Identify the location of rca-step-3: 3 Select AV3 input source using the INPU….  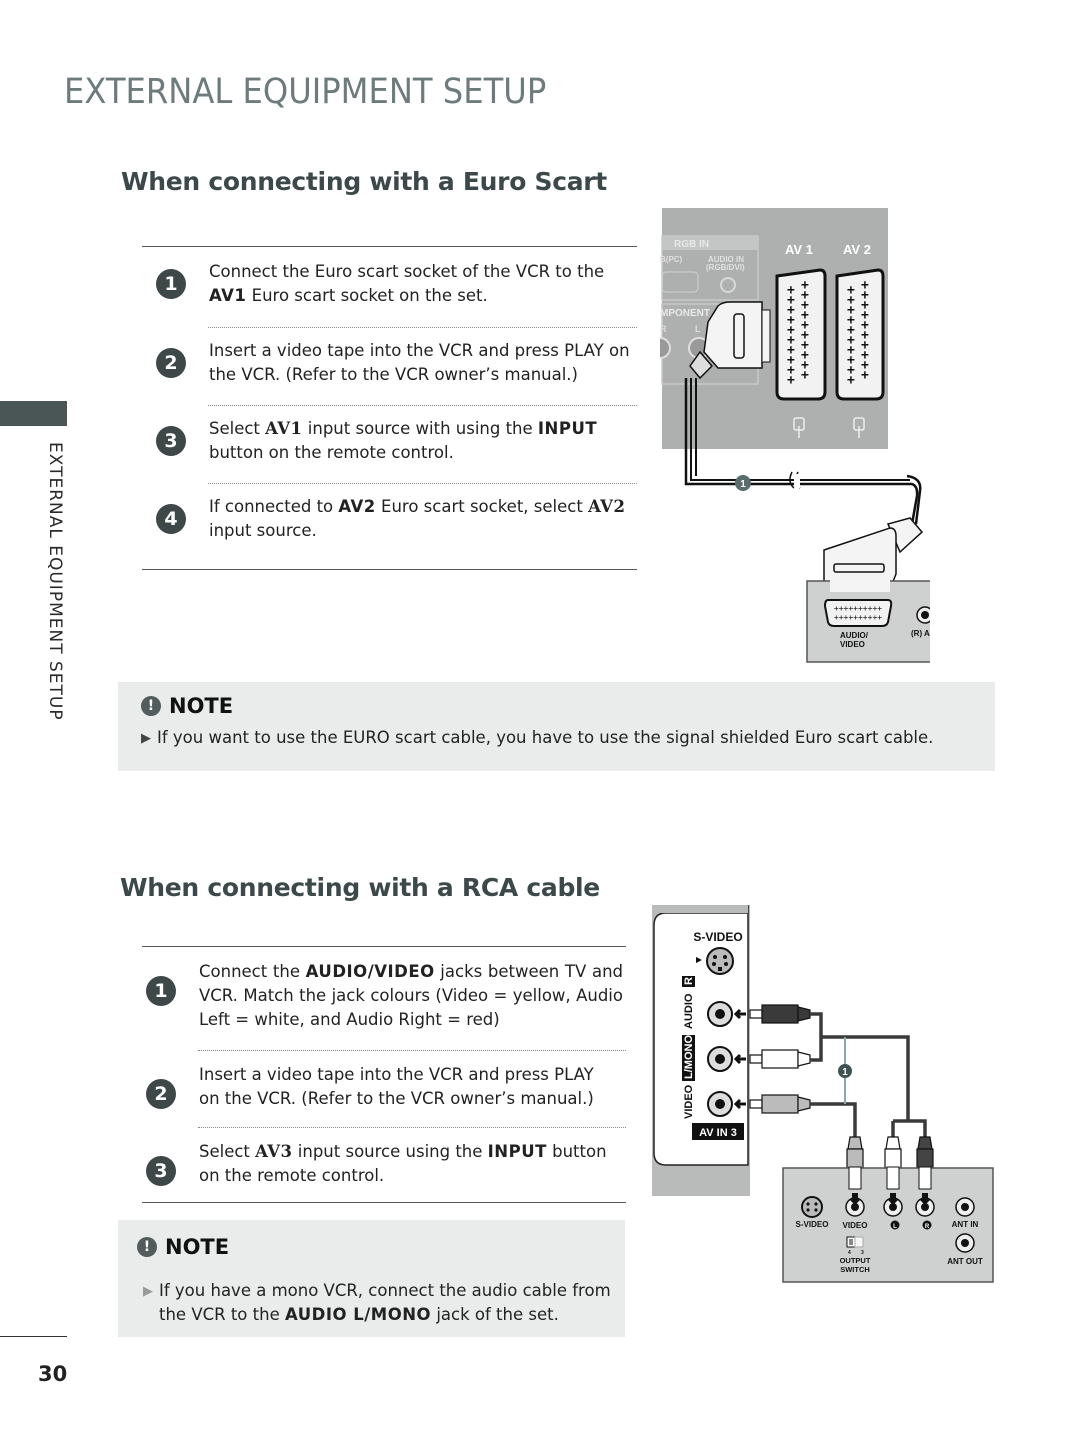
(384, 1165).